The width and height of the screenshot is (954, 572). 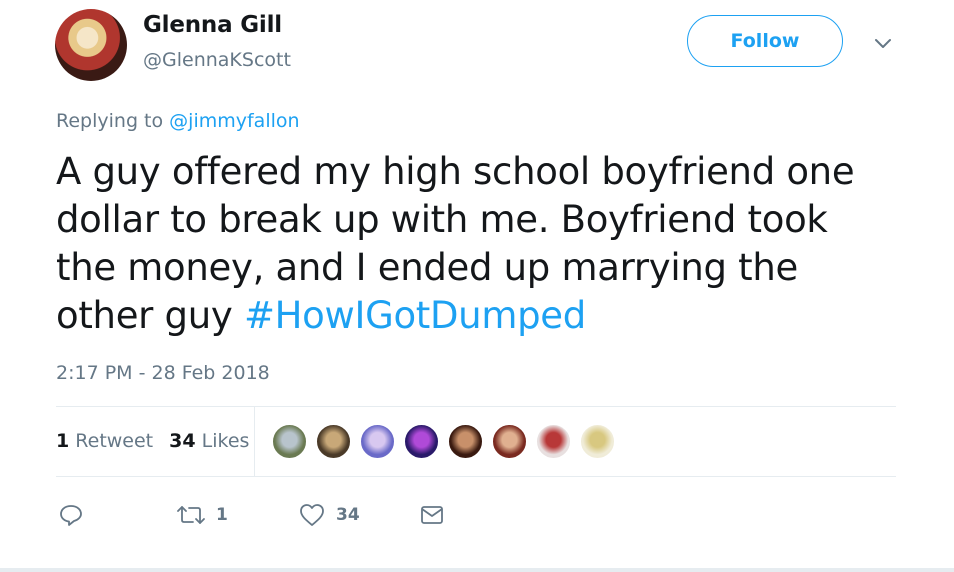 I want to click on retweet-icon, so click(x=191, y=515).